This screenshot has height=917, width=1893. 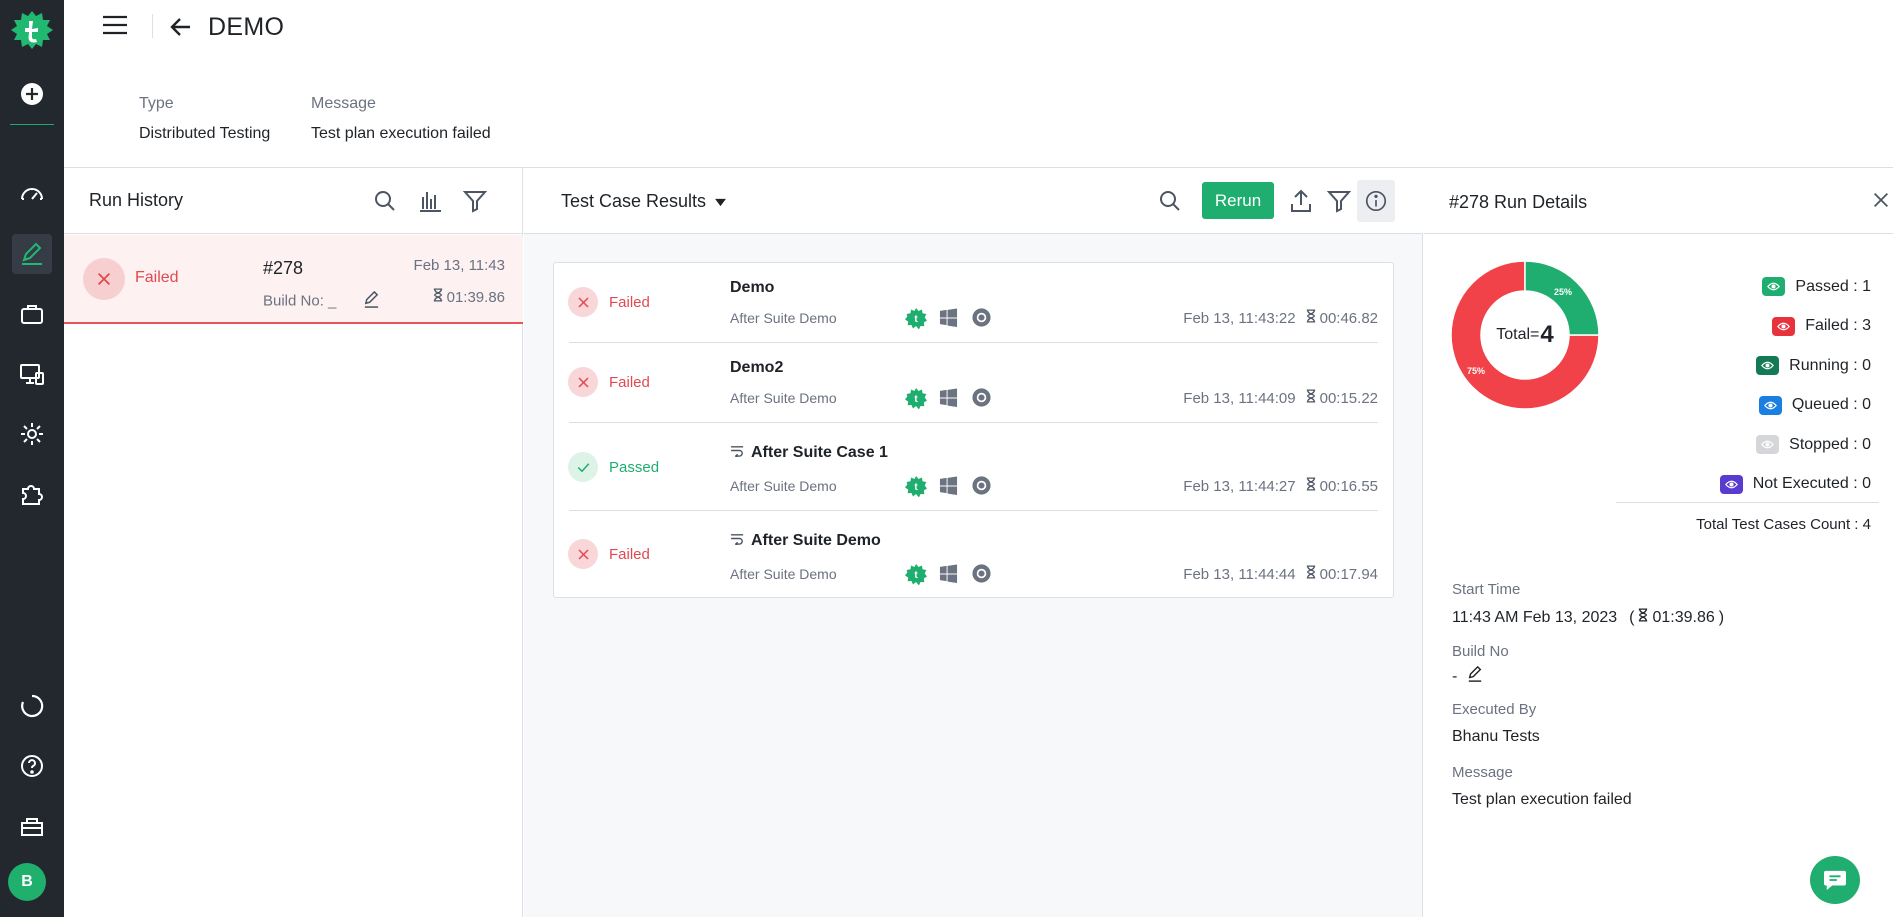 What do you see at coordinates (27, 882) in the screenshot?
I see `user-avatar: B` at bounding box center [27, 882].